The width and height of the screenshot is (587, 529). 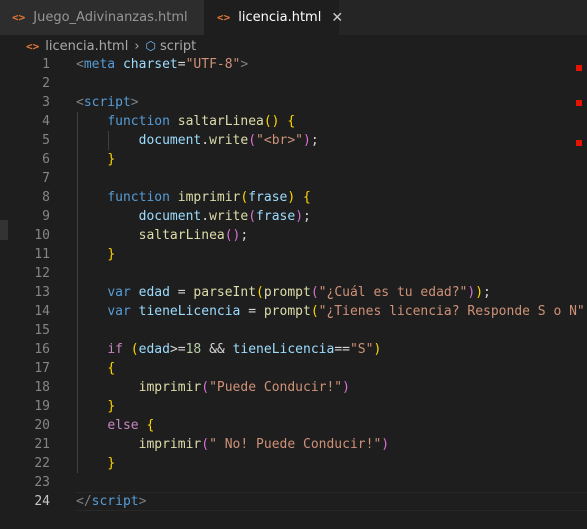 What do you see at coordinates (213, 387) in the screenshot?
I see `code-text: imprimir("Puede Conducir!")` at bounding box center [213, 387].